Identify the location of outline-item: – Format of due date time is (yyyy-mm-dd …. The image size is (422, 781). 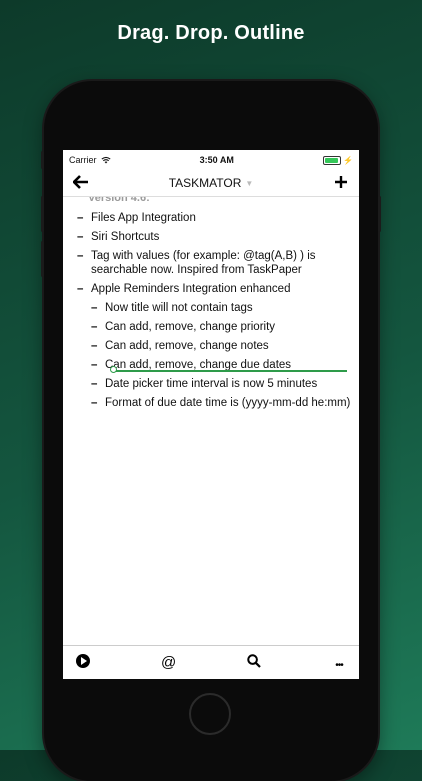
(214, 400).